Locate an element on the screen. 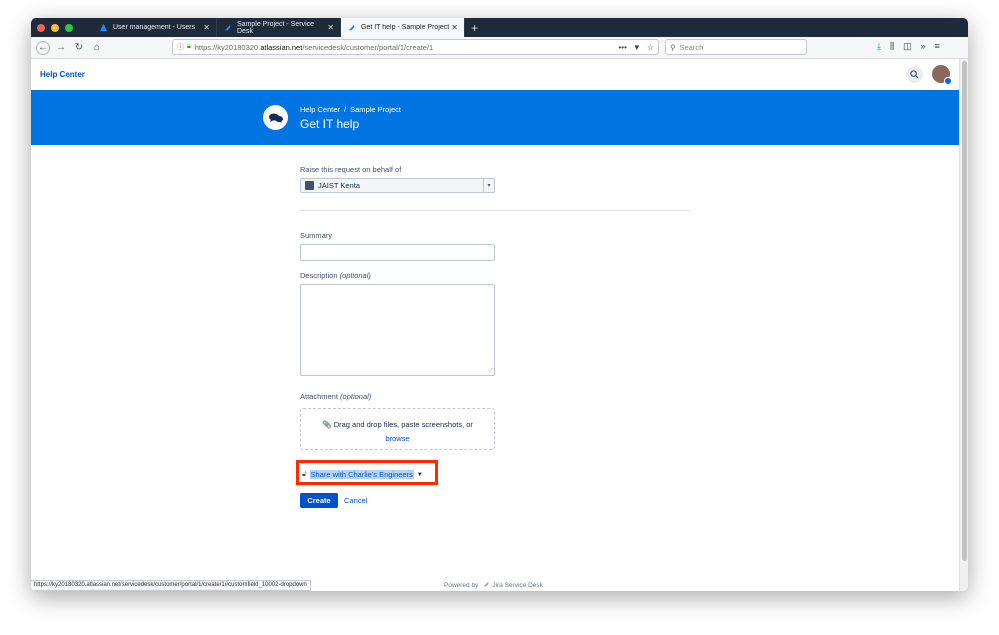 The width and height of the screenshot is (999, 635). portal-banner: Help Center / Sample Project Get IT help is located at coordinates (495, 117).